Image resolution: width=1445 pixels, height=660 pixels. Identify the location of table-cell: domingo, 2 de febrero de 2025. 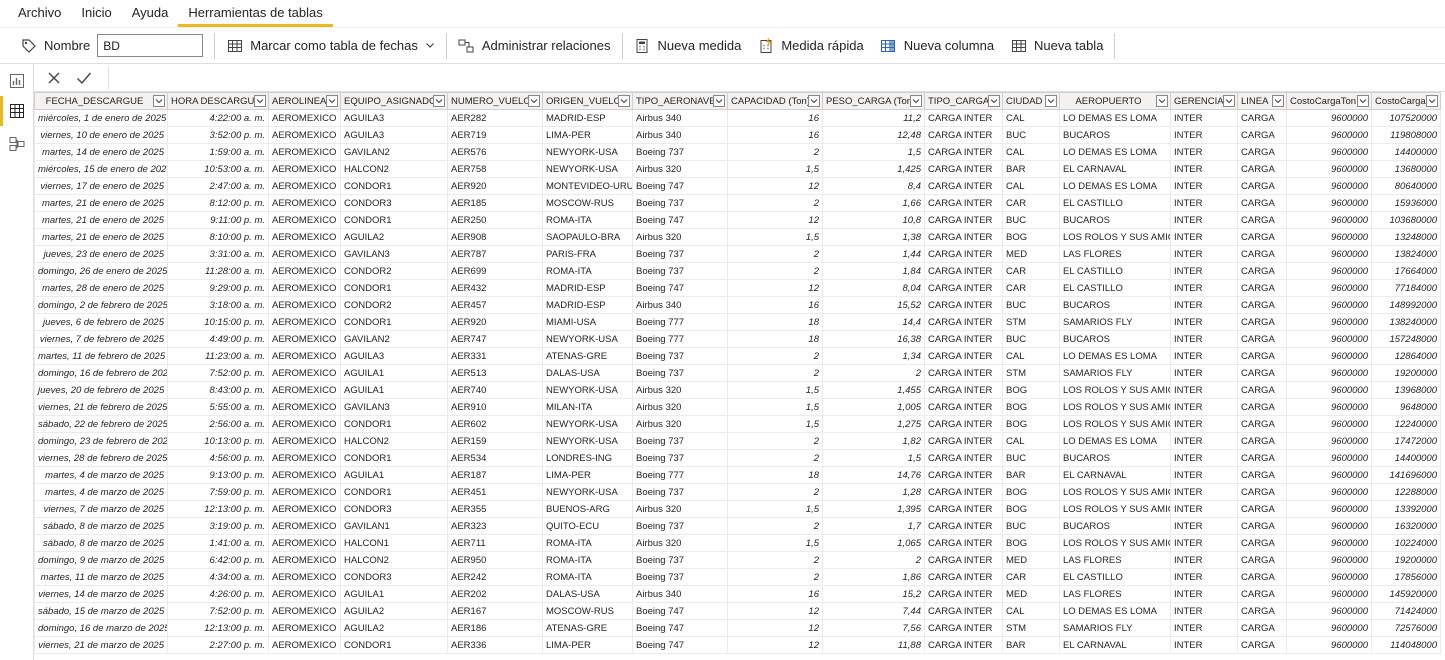
(101, 305).